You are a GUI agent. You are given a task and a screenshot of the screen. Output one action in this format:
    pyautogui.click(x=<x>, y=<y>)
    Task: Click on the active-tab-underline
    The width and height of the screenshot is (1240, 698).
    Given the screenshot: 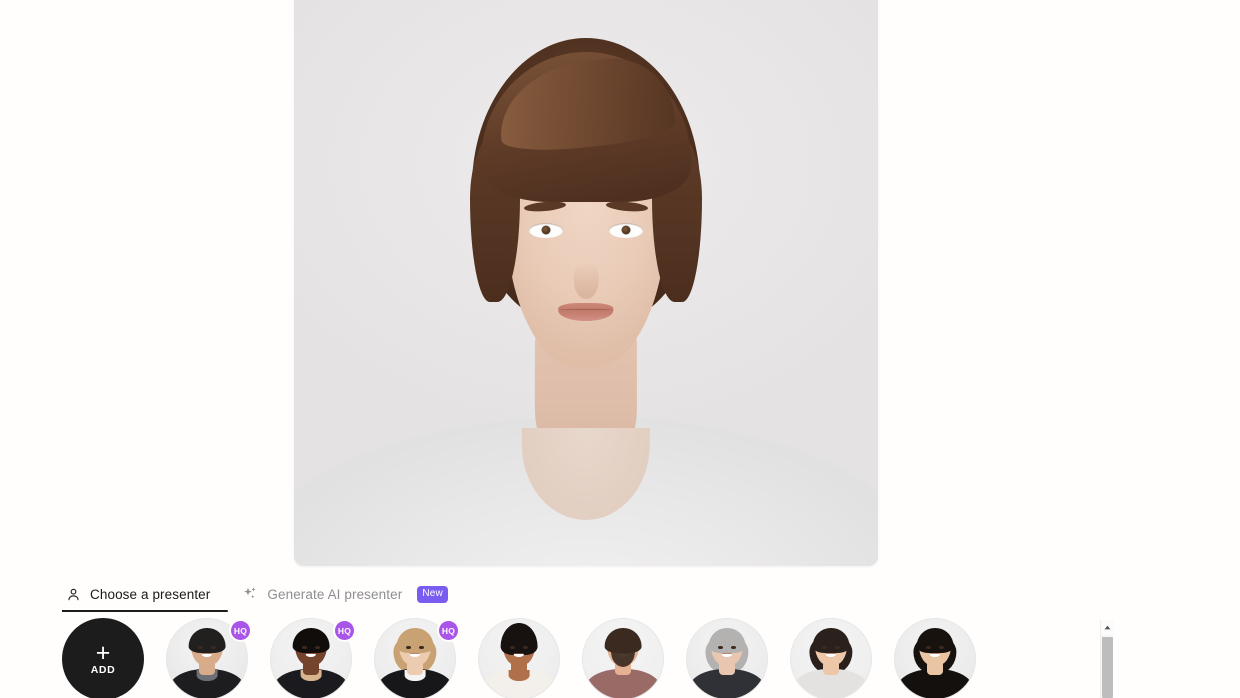 What is the action you would take?
    pyautogui.click(x=145, y=611)
    